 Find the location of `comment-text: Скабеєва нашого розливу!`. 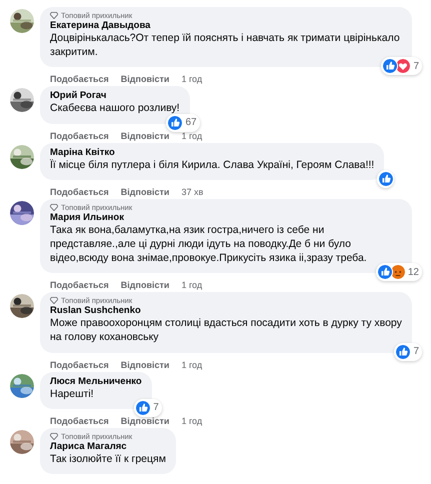

comment-text: Скабеєва нашого розливу! is located at coordinates (115, 108).